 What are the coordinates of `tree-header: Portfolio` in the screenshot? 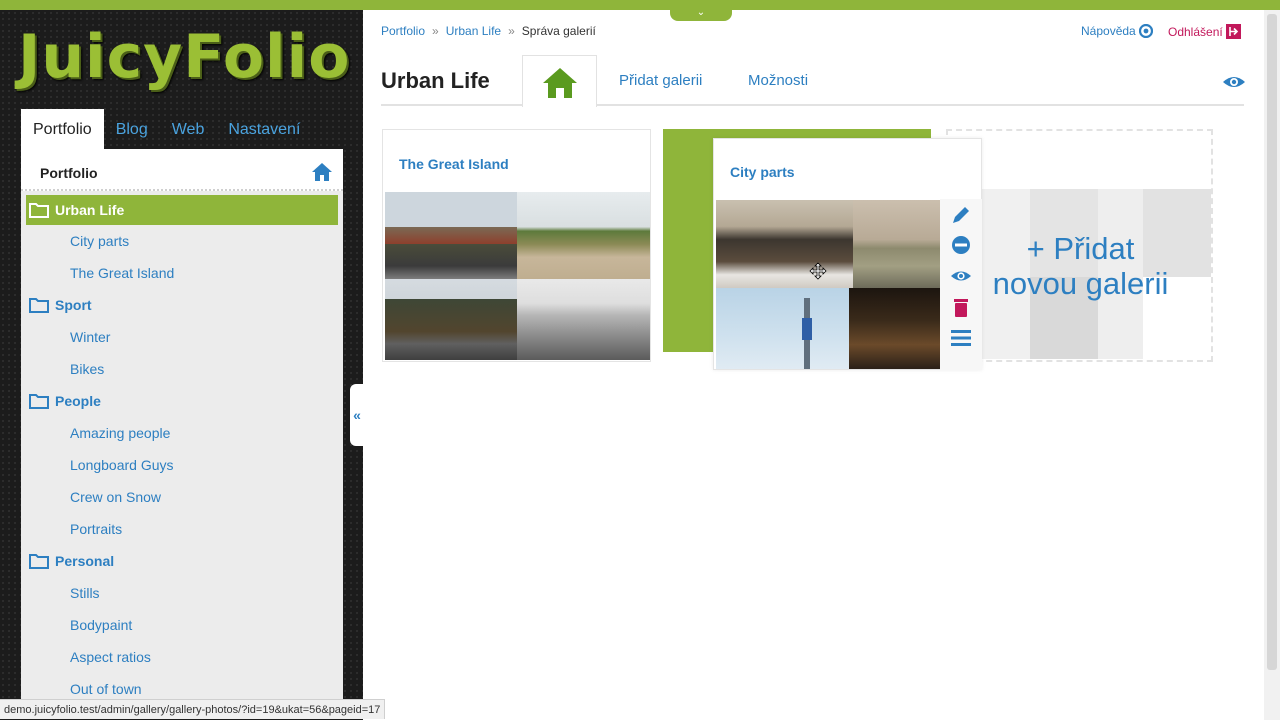 It's located at (182, 170).